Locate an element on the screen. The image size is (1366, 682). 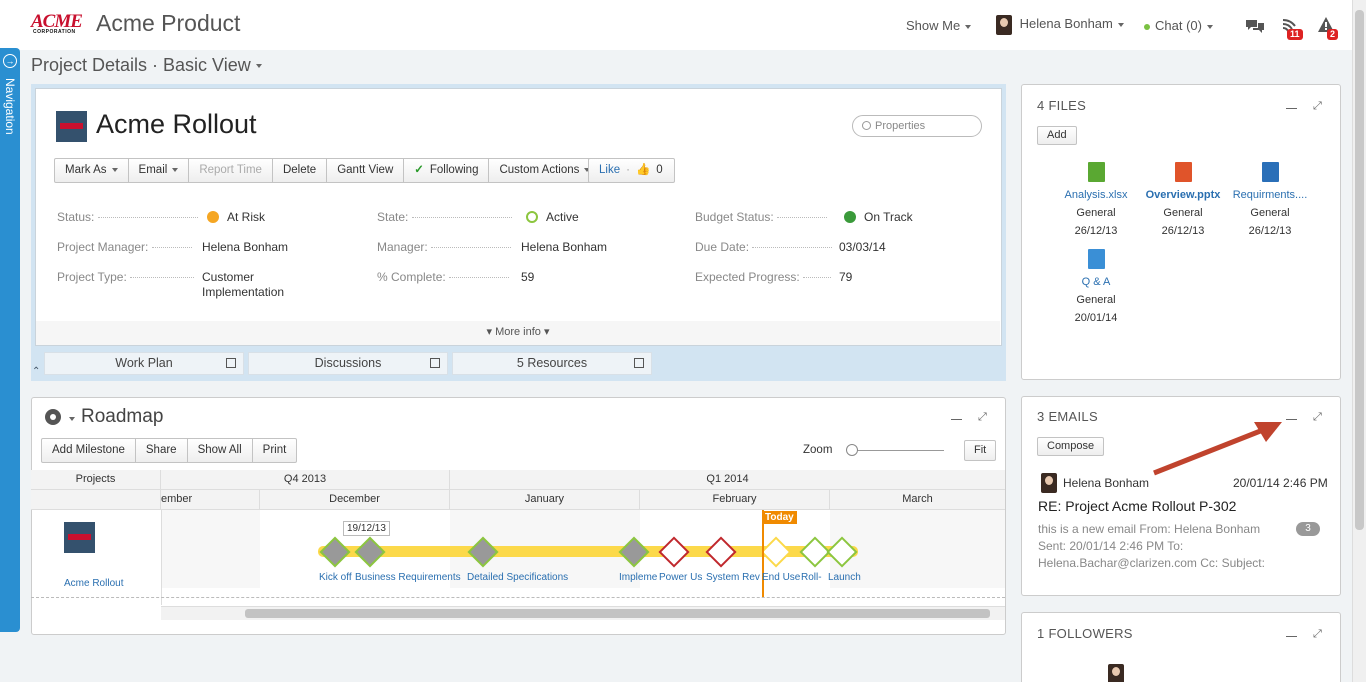
tab-work-plan: Work Plan is located at coordinates (144, 363).